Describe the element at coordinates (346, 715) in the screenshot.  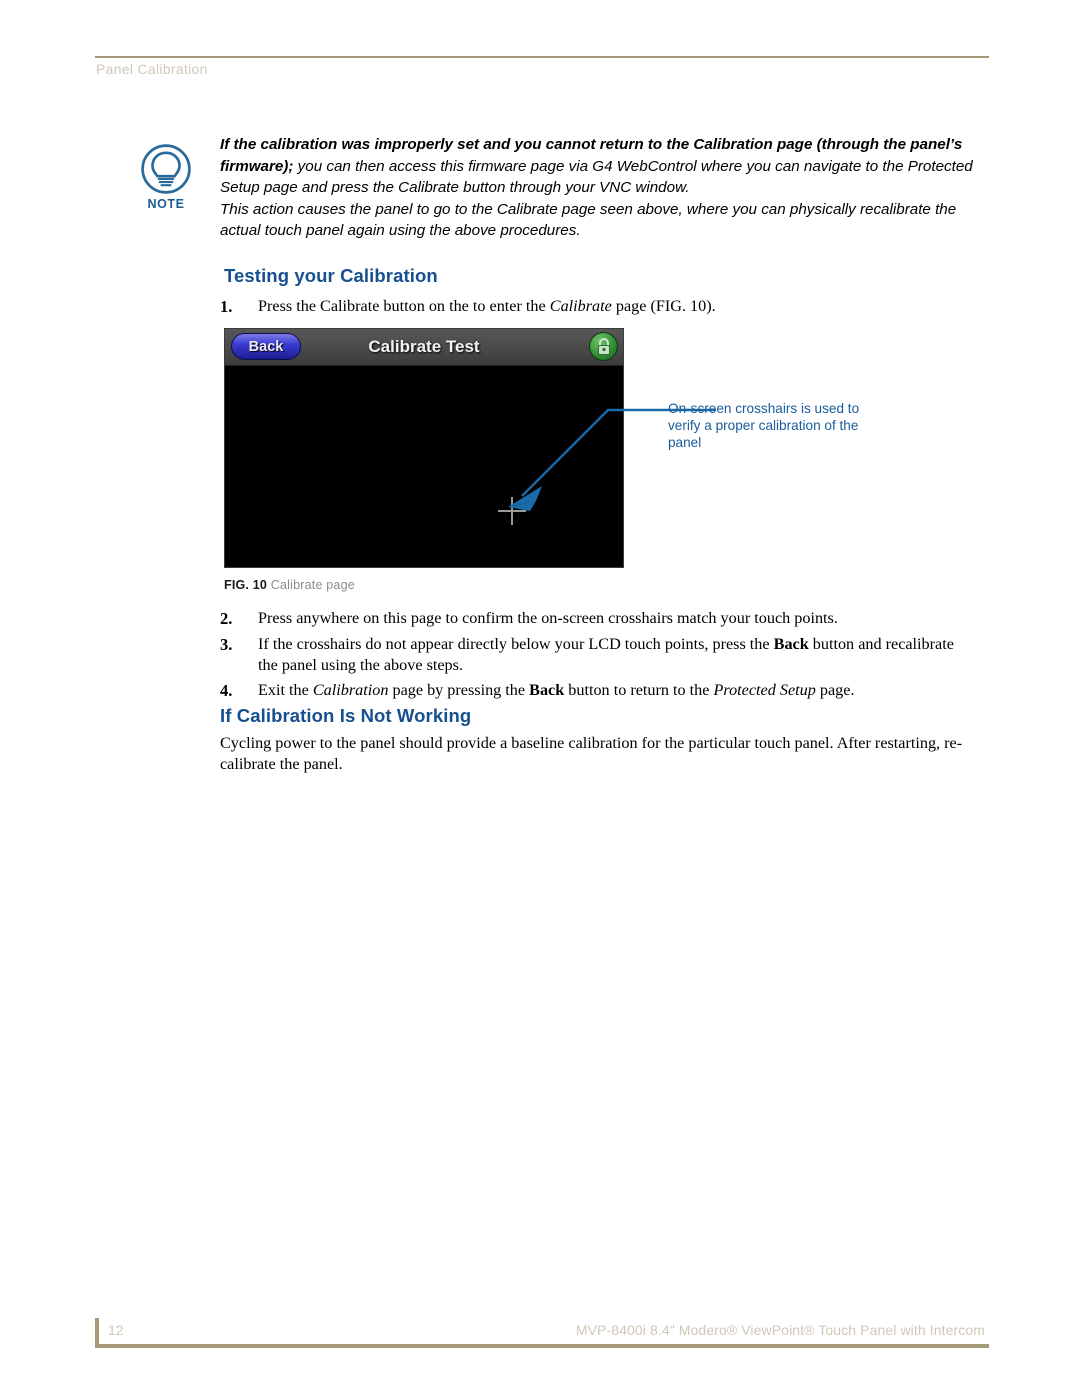
I see `heading-if-calibration-is-not-working: If Calibration Is Not Working` at that location.